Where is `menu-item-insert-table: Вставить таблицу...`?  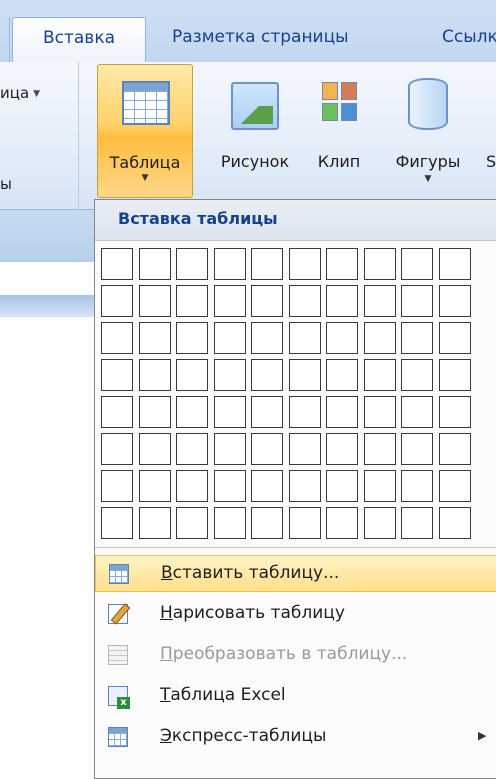 menu-item-insert-table: Вставить таблицу... is located at coordinates (295, 573).